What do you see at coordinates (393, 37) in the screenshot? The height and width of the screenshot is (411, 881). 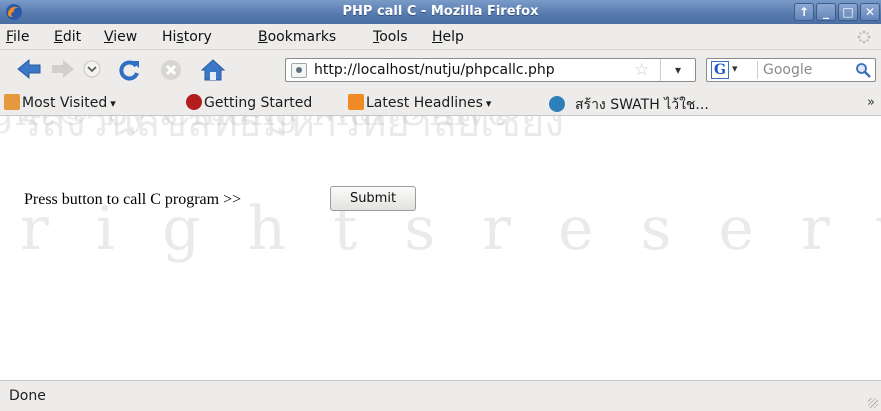 I see `menu-tools-label: ools` at bounding box center [393, 37].